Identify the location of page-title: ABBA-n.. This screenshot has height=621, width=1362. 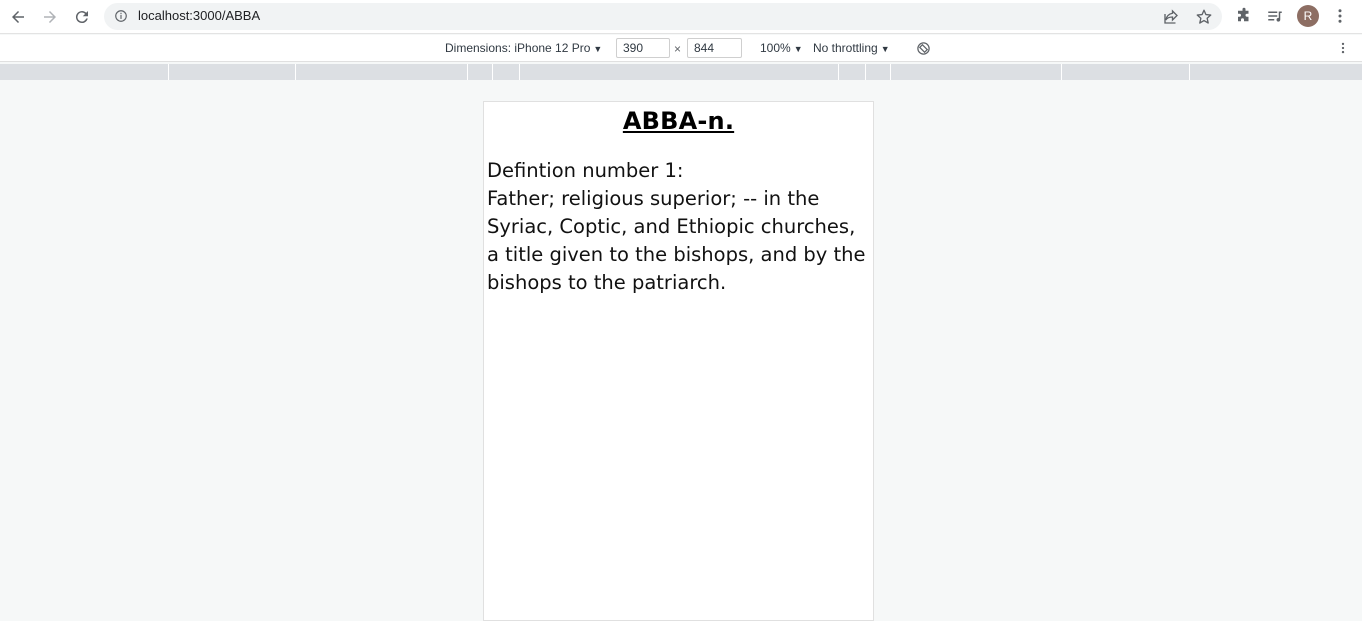
(678, 121).